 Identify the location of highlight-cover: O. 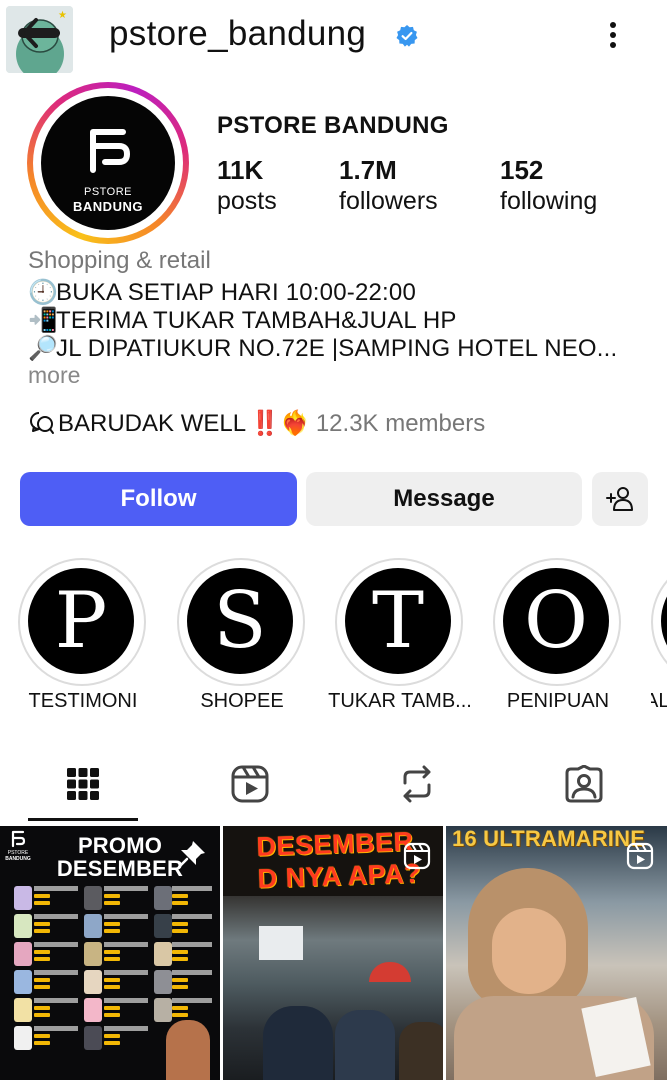
(556, 621).